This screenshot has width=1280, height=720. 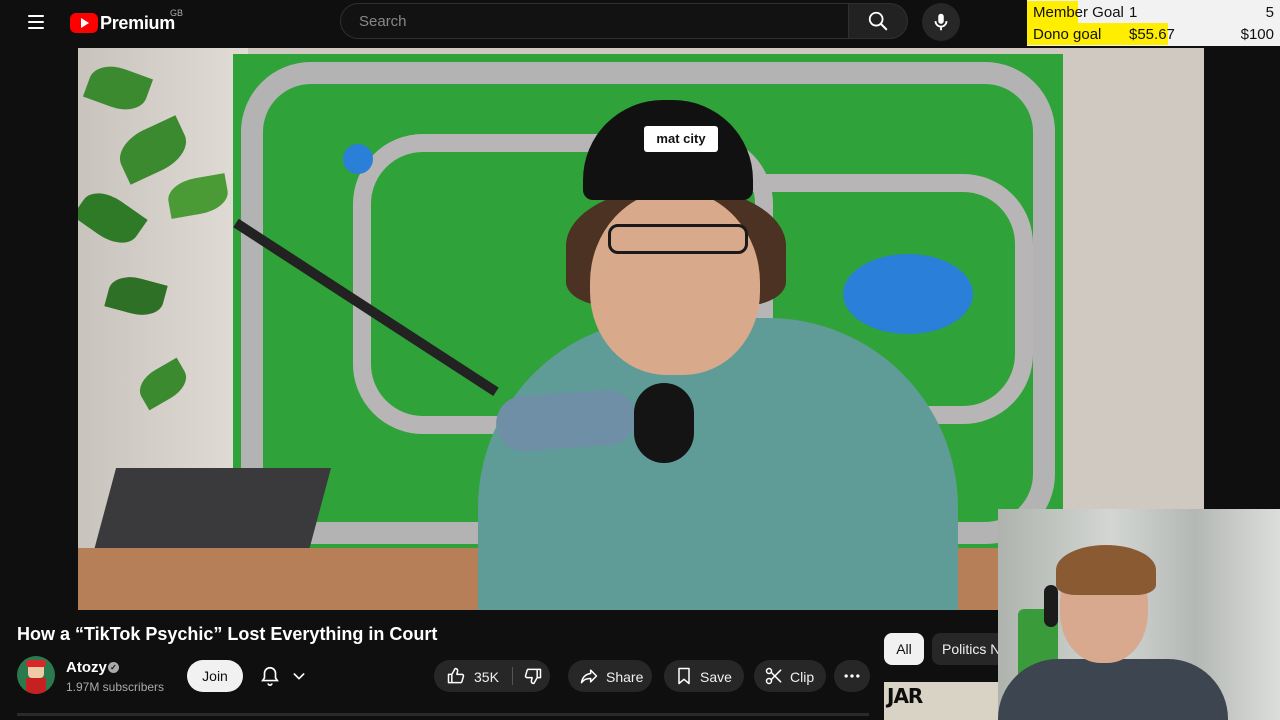 I want to click on member-goal-target: 5, so click(x=1269, y=12).